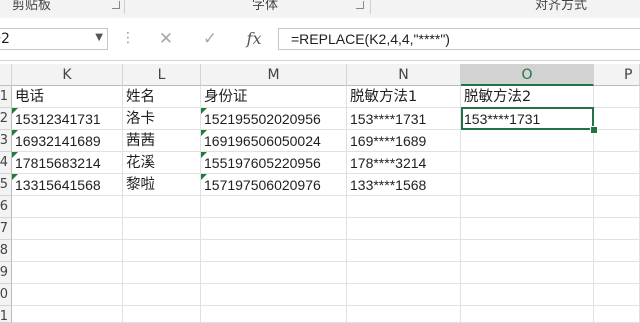 The height and width of the screenshot is (323, 640). I want to click on cell-k4: 17815683214, so click(67, 163).